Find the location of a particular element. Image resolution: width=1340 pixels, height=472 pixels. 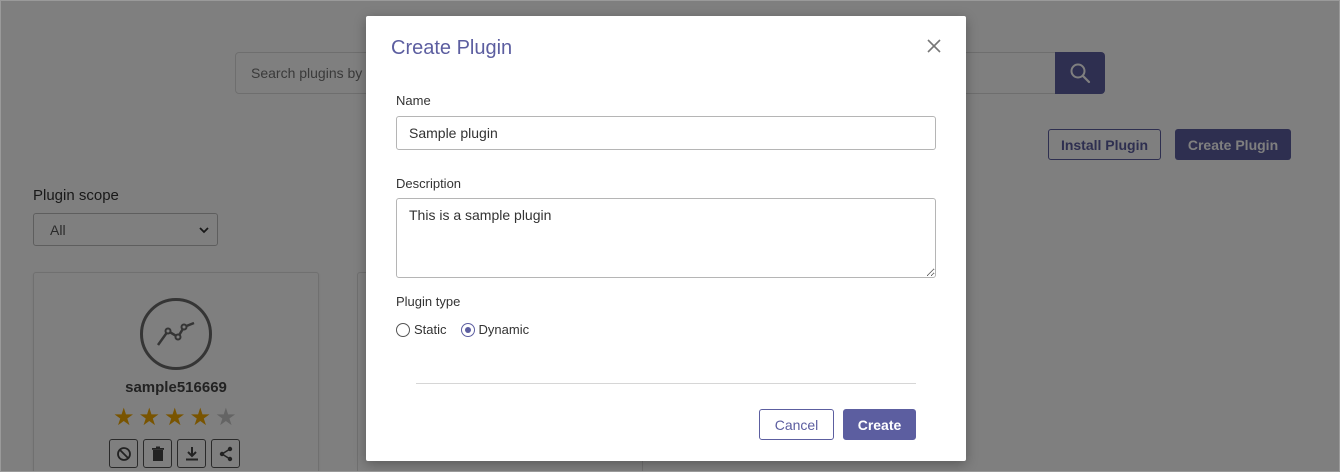

radio-dynamic-indicator is located at coordinates (467, 329).